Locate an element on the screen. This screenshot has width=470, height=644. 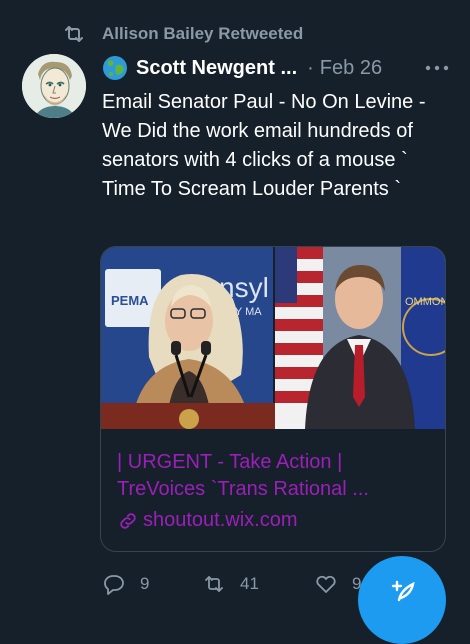
retweeted-by-label: Allison Bailey Retweeted is located at coordinates (203, 33).